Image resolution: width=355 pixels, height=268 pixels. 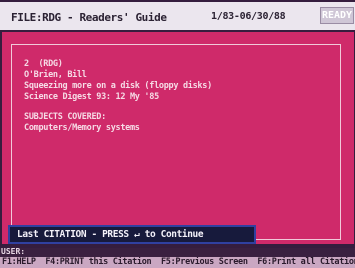 What do you see at coordinates (13, 251) in the screenshot?
I see `user-prompt: USER:` at bounding box center [13, 251].